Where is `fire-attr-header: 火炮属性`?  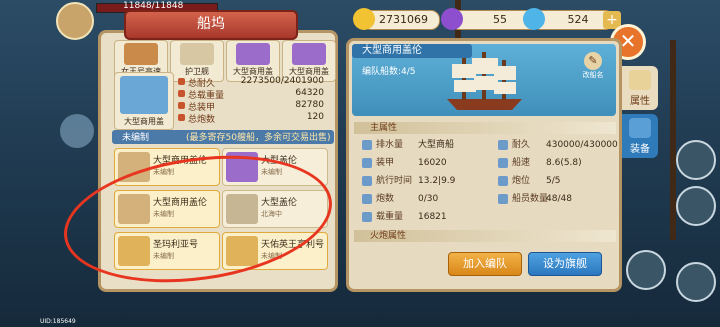
fire-attr-header: 火炮属性 is located at coordinates (485, 236).